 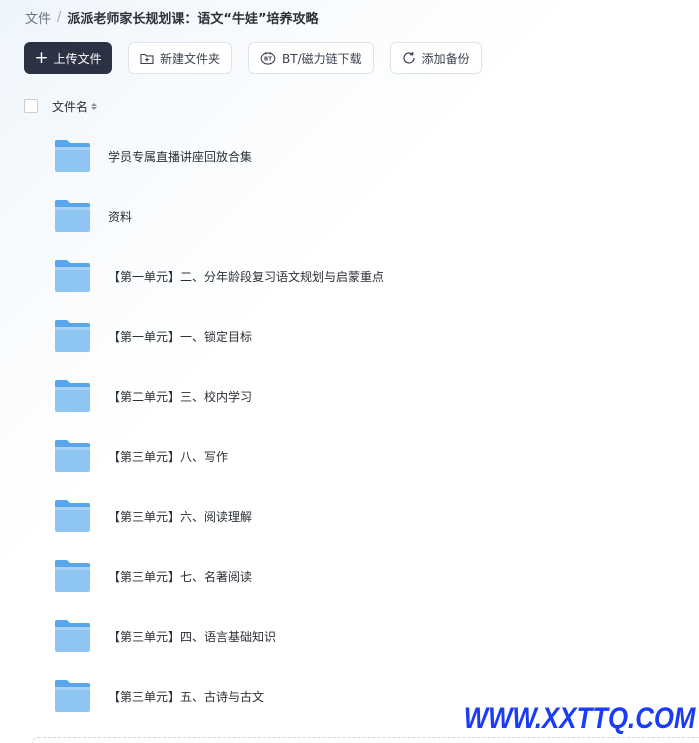 I want to click on bt-icon: BT, so click(x=268, y=58).